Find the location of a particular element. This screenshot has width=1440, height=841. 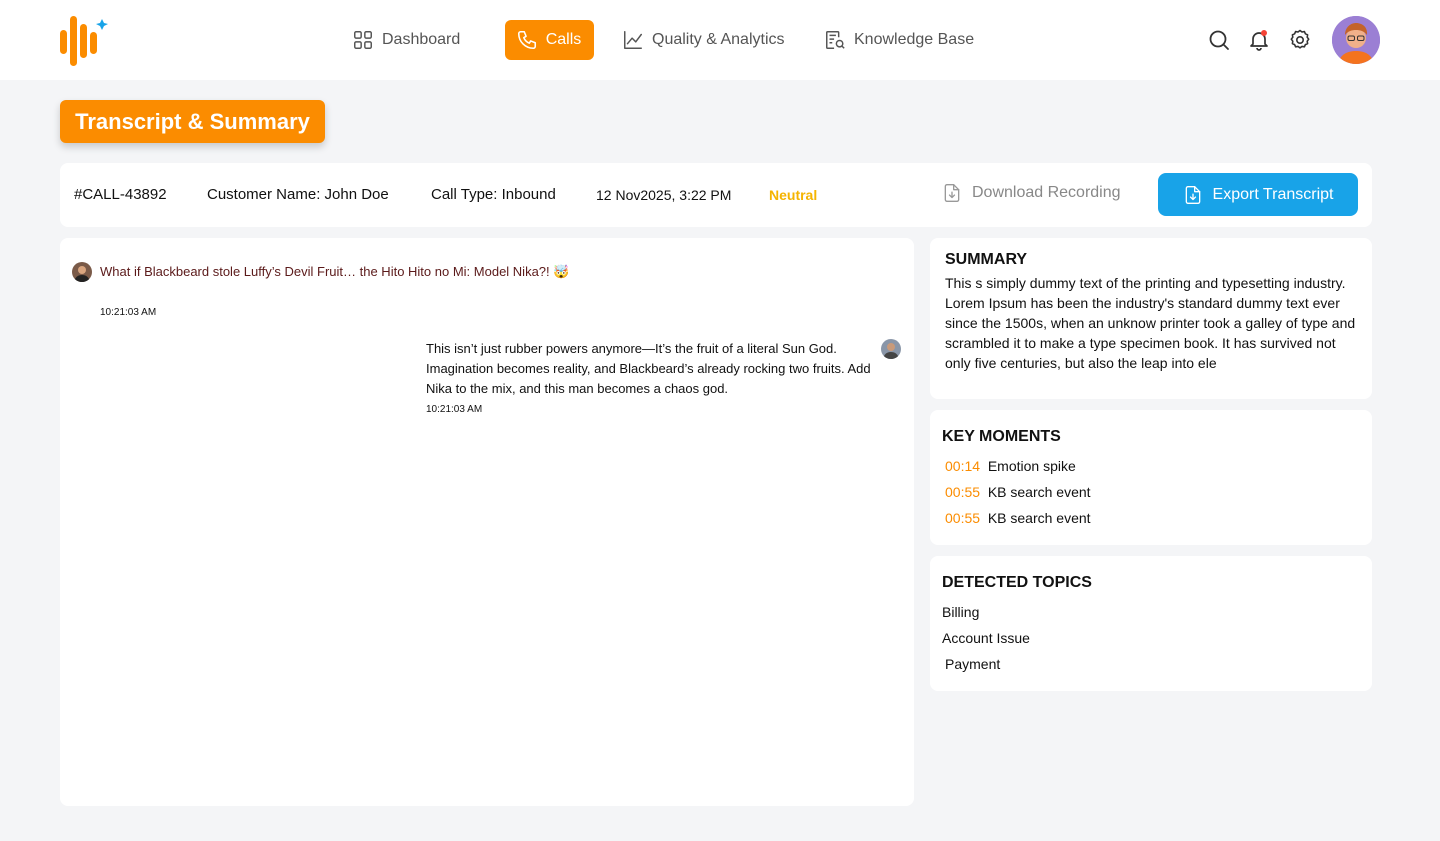

nav-dashboard: Dashboard is located at coordinates (406, 40).